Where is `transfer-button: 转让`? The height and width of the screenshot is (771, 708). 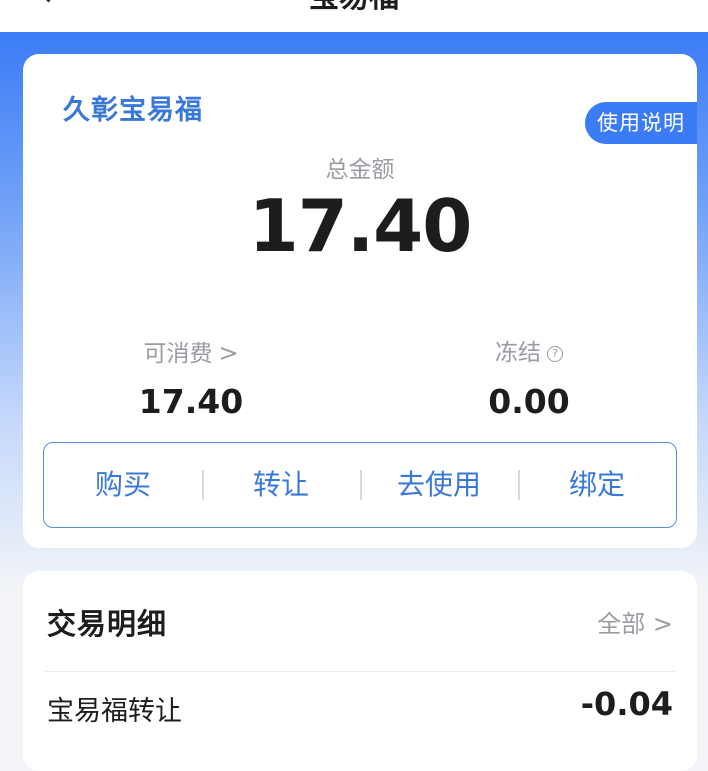 transfer-button: 转让 is located at coordinates (281, 485).